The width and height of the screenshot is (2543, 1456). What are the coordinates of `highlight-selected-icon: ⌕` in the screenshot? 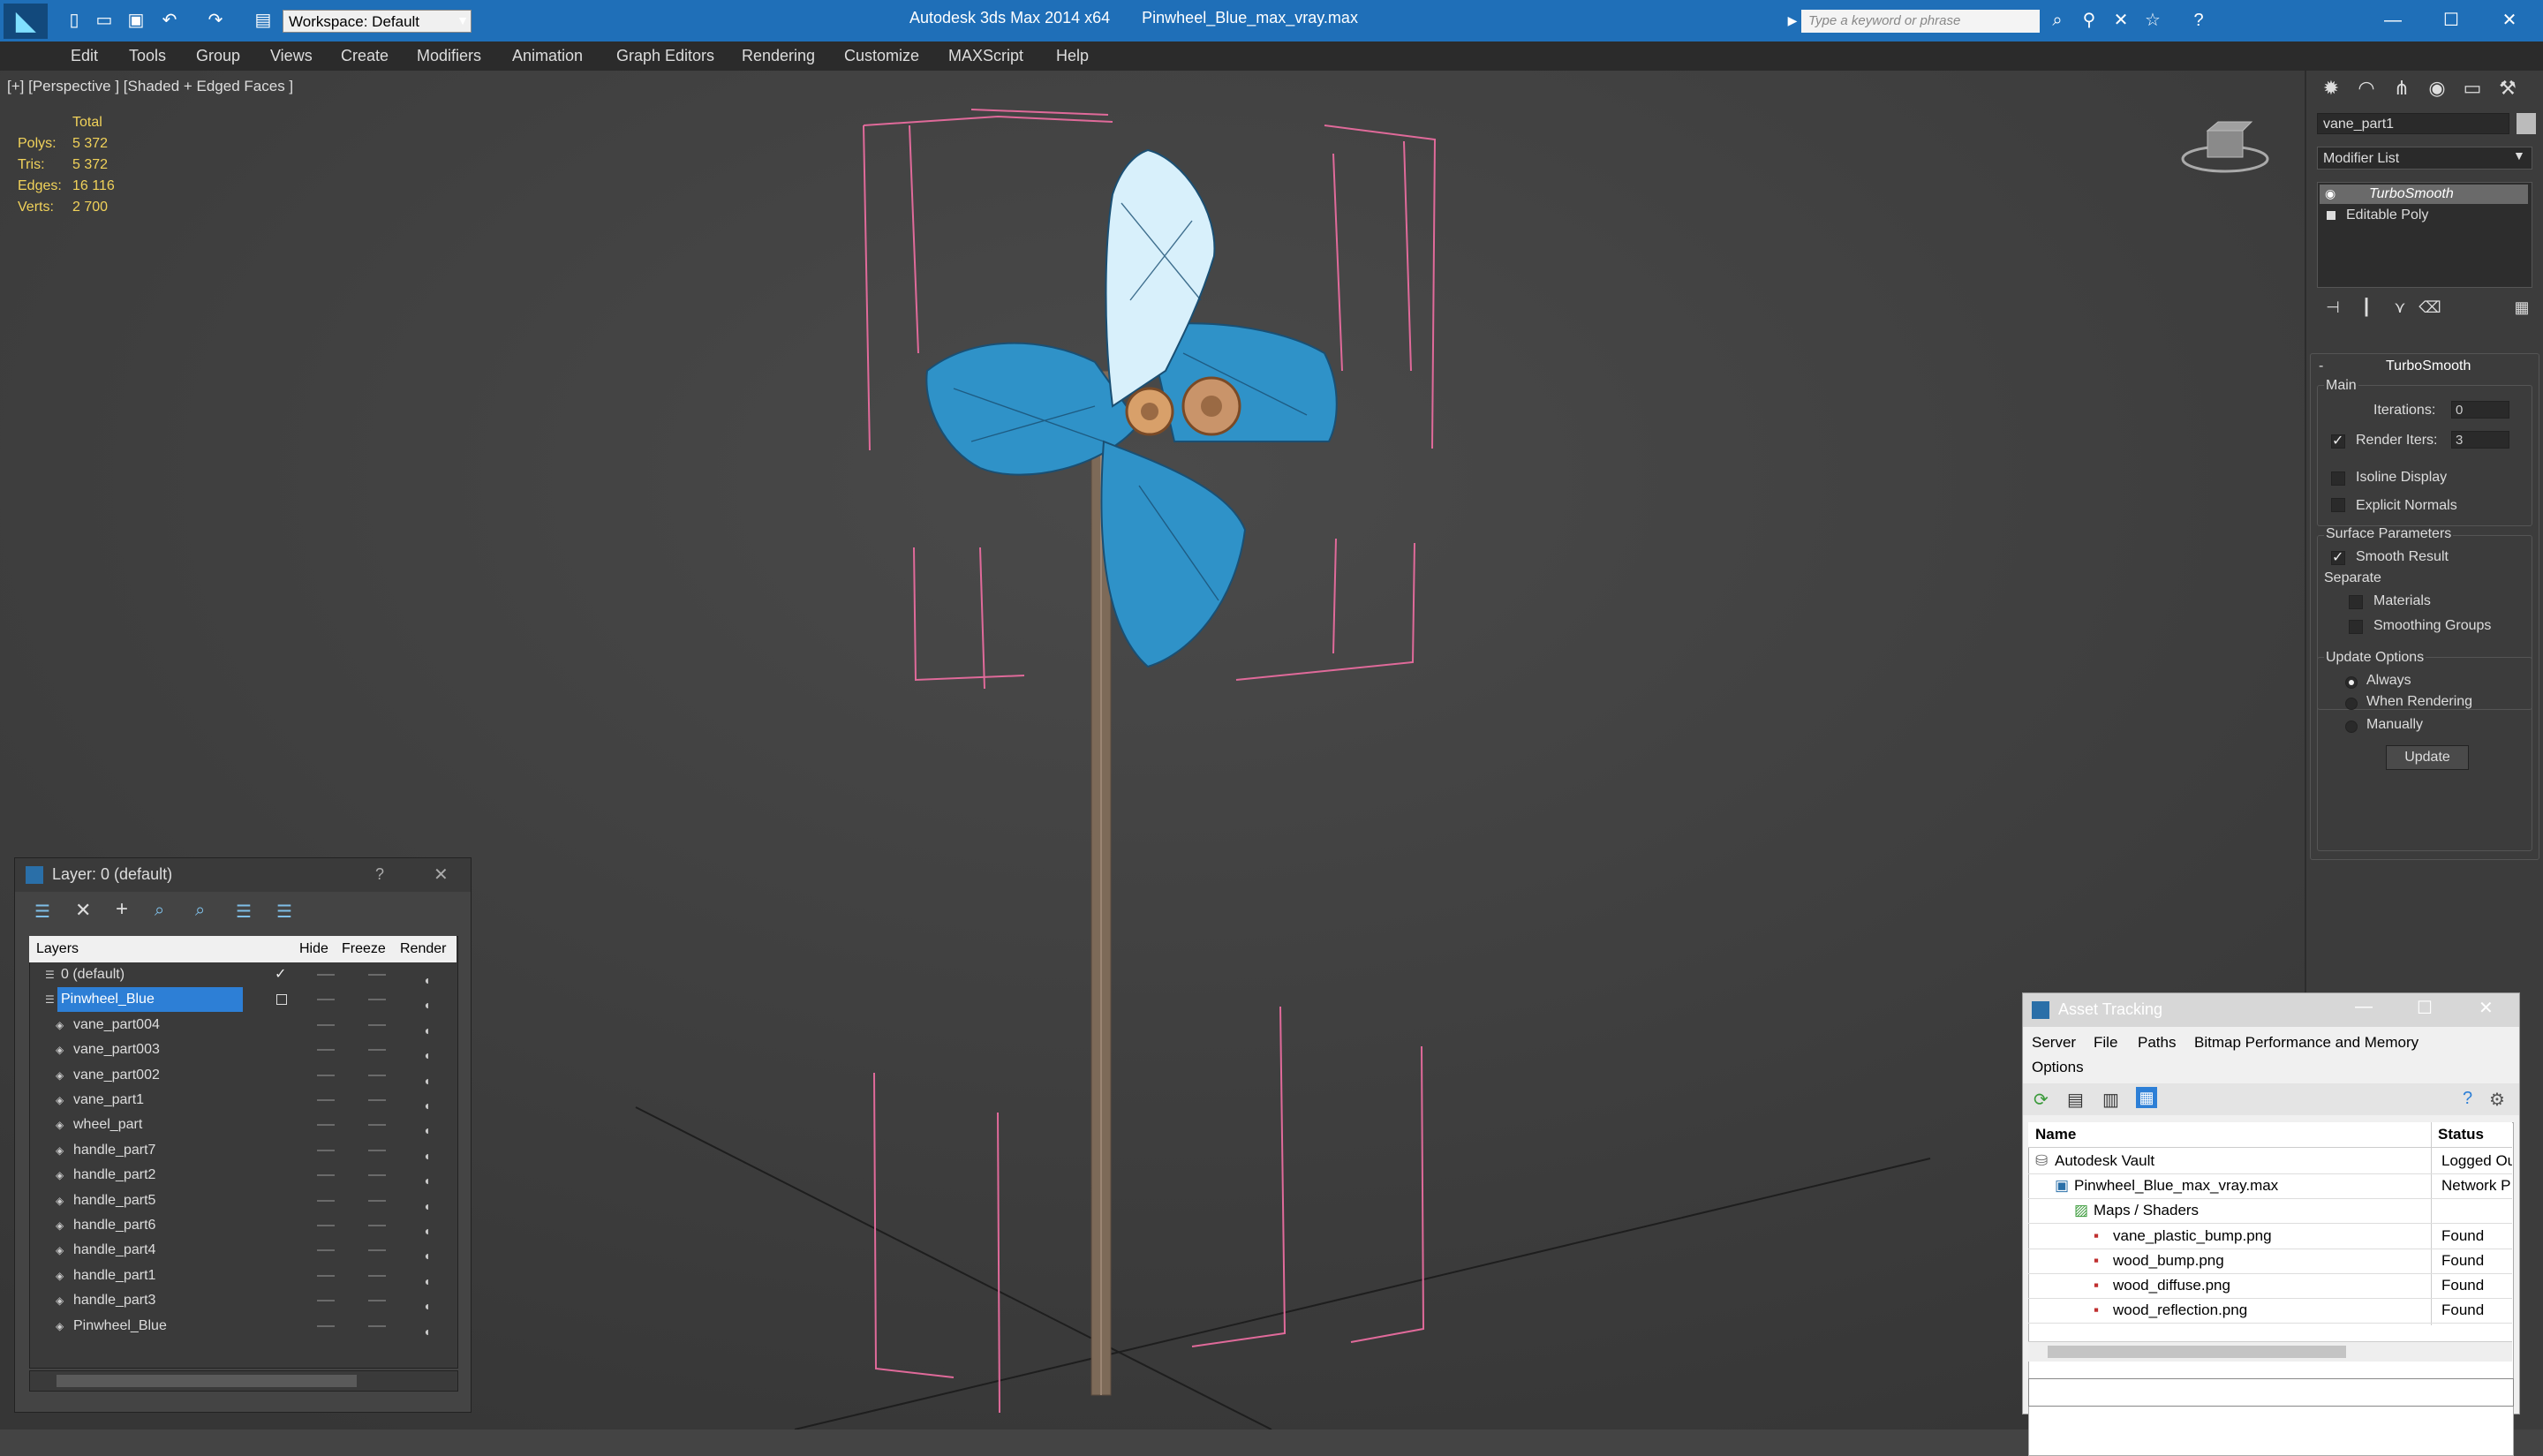 It's located at (200, 911).